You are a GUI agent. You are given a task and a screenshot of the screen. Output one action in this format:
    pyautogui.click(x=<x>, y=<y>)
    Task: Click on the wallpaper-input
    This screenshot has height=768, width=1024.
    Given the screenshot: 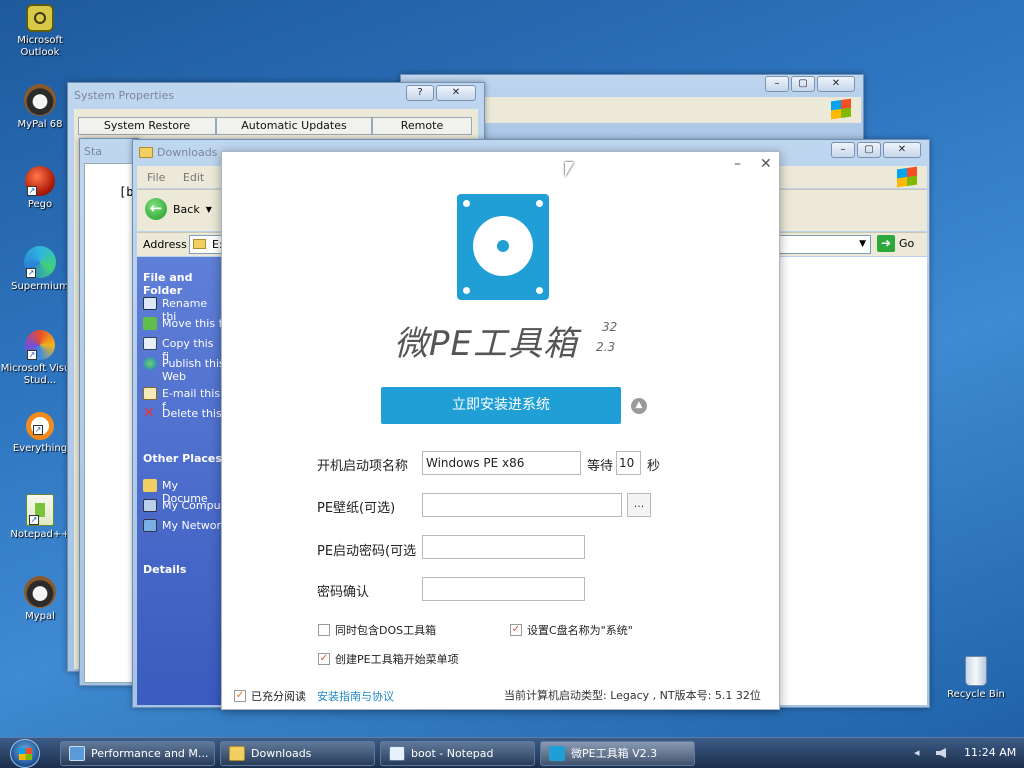 What is the action you would take?
    pyautogui.click(x=522, y=505)
    